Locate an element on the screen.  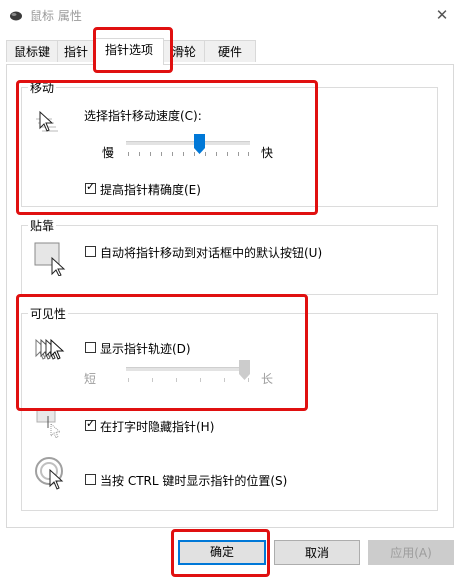
window-title: 鼠标 属性 is located at coordinates (56, 16).